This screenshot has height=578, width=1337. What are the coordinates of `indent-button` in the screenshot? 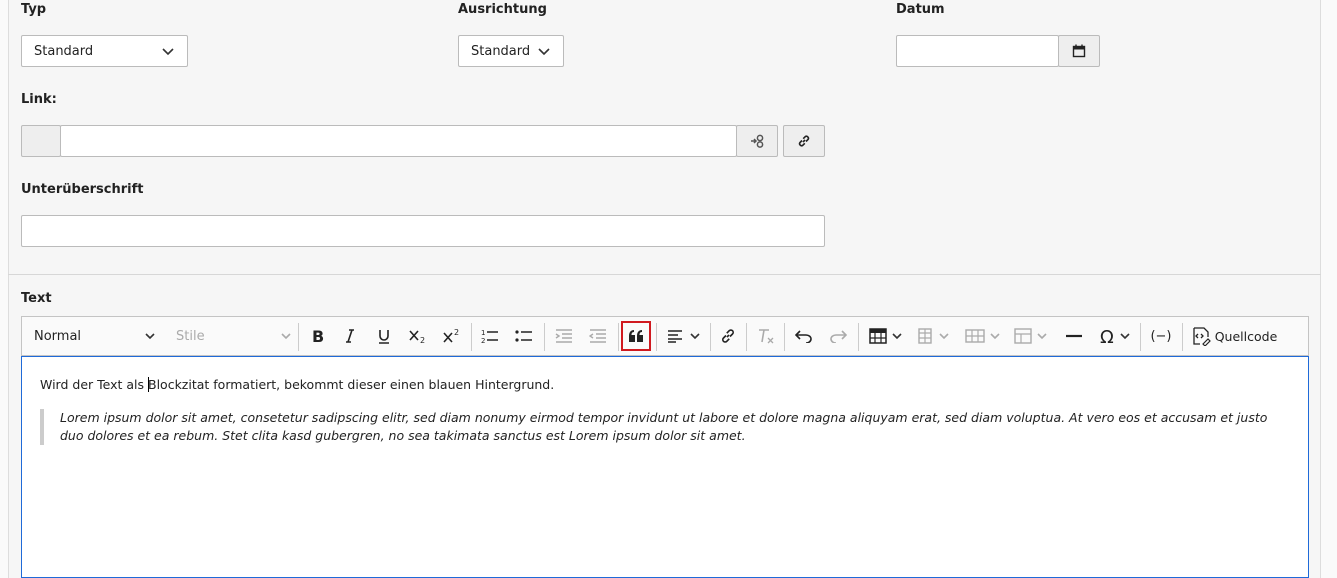 It's located at (598, 336).